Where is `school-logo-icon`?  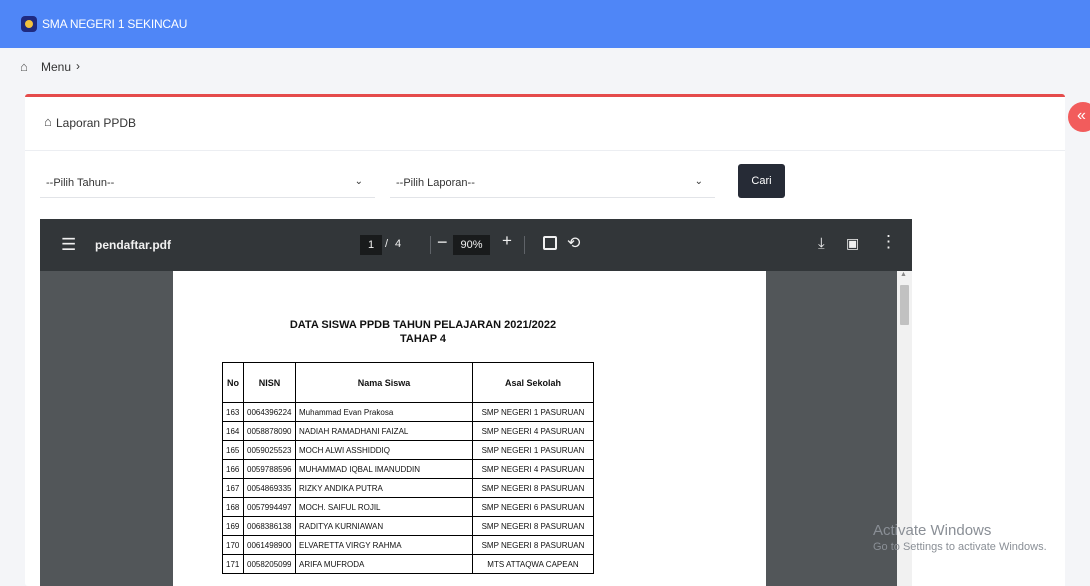
school-logo-icon is located at coordinates (29, 24).